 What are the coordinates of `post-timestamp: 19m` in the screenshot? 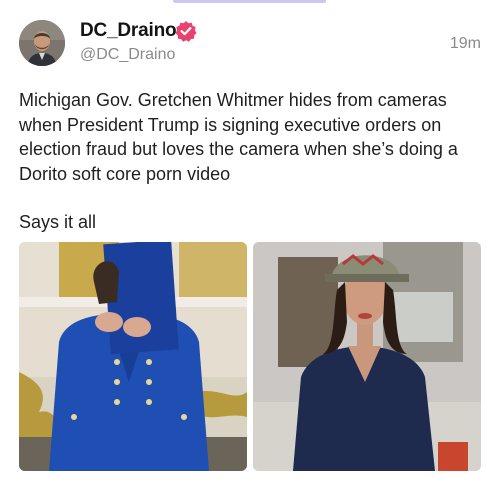 It's located at (465, 43).